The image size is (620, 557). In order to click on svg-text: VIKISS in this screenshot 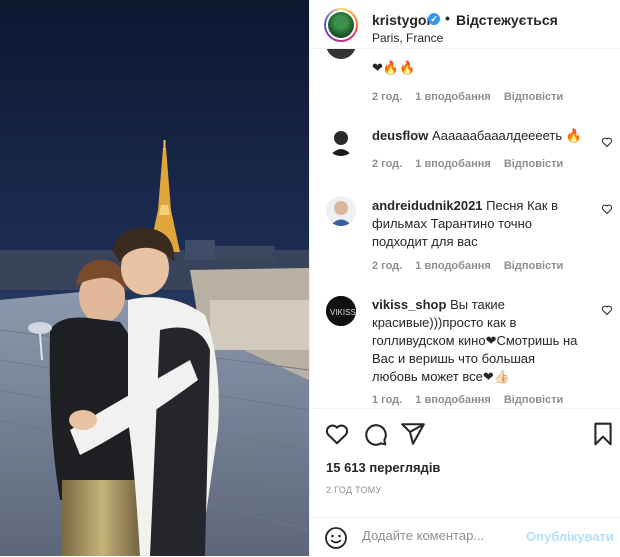, I will do `click(343, 312)`.